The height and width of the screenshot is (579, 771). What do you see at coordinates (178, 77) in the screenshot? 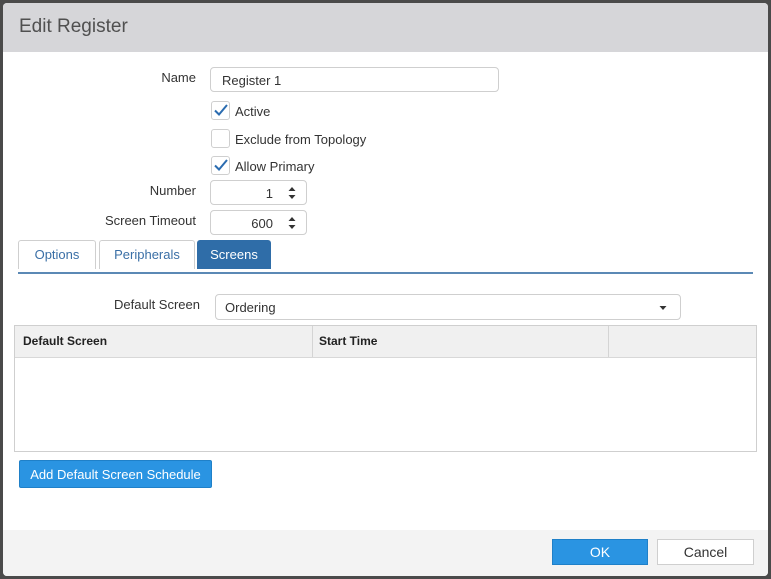
I see `name-label: Name` at bounding box center [178, 77].